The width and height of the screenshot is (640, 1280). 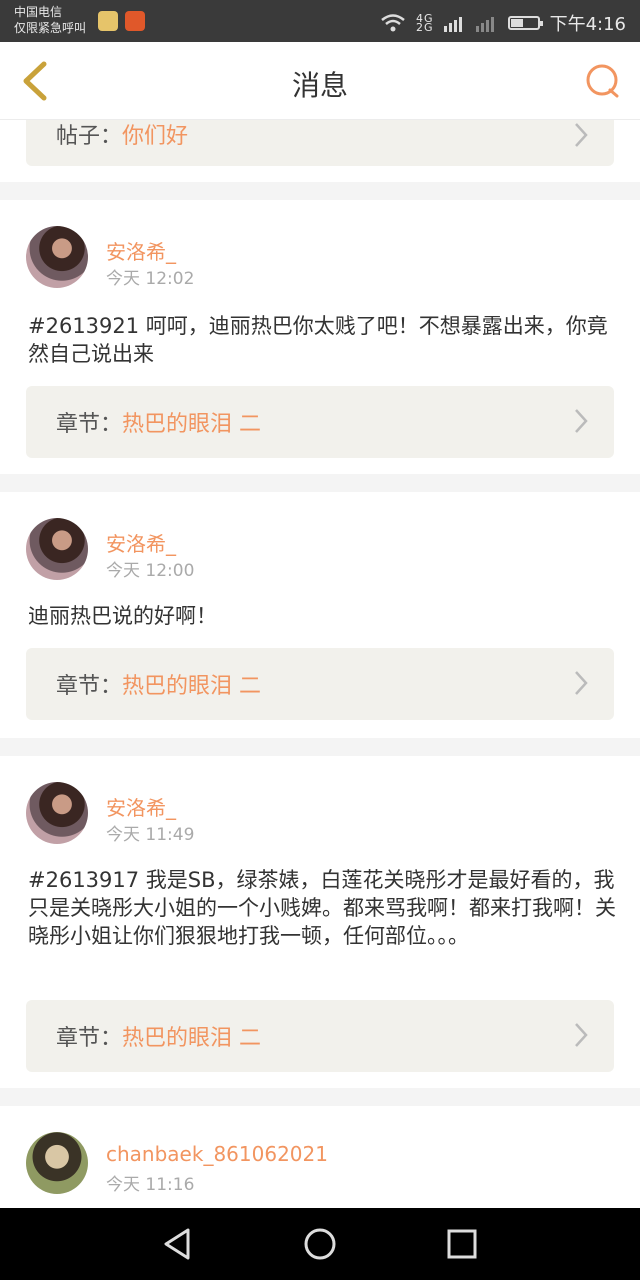 What do you see at coordinates (150, 571) in the screenshot?
I see `message-time: 今天 12:00` at bounding box center [150, 571].